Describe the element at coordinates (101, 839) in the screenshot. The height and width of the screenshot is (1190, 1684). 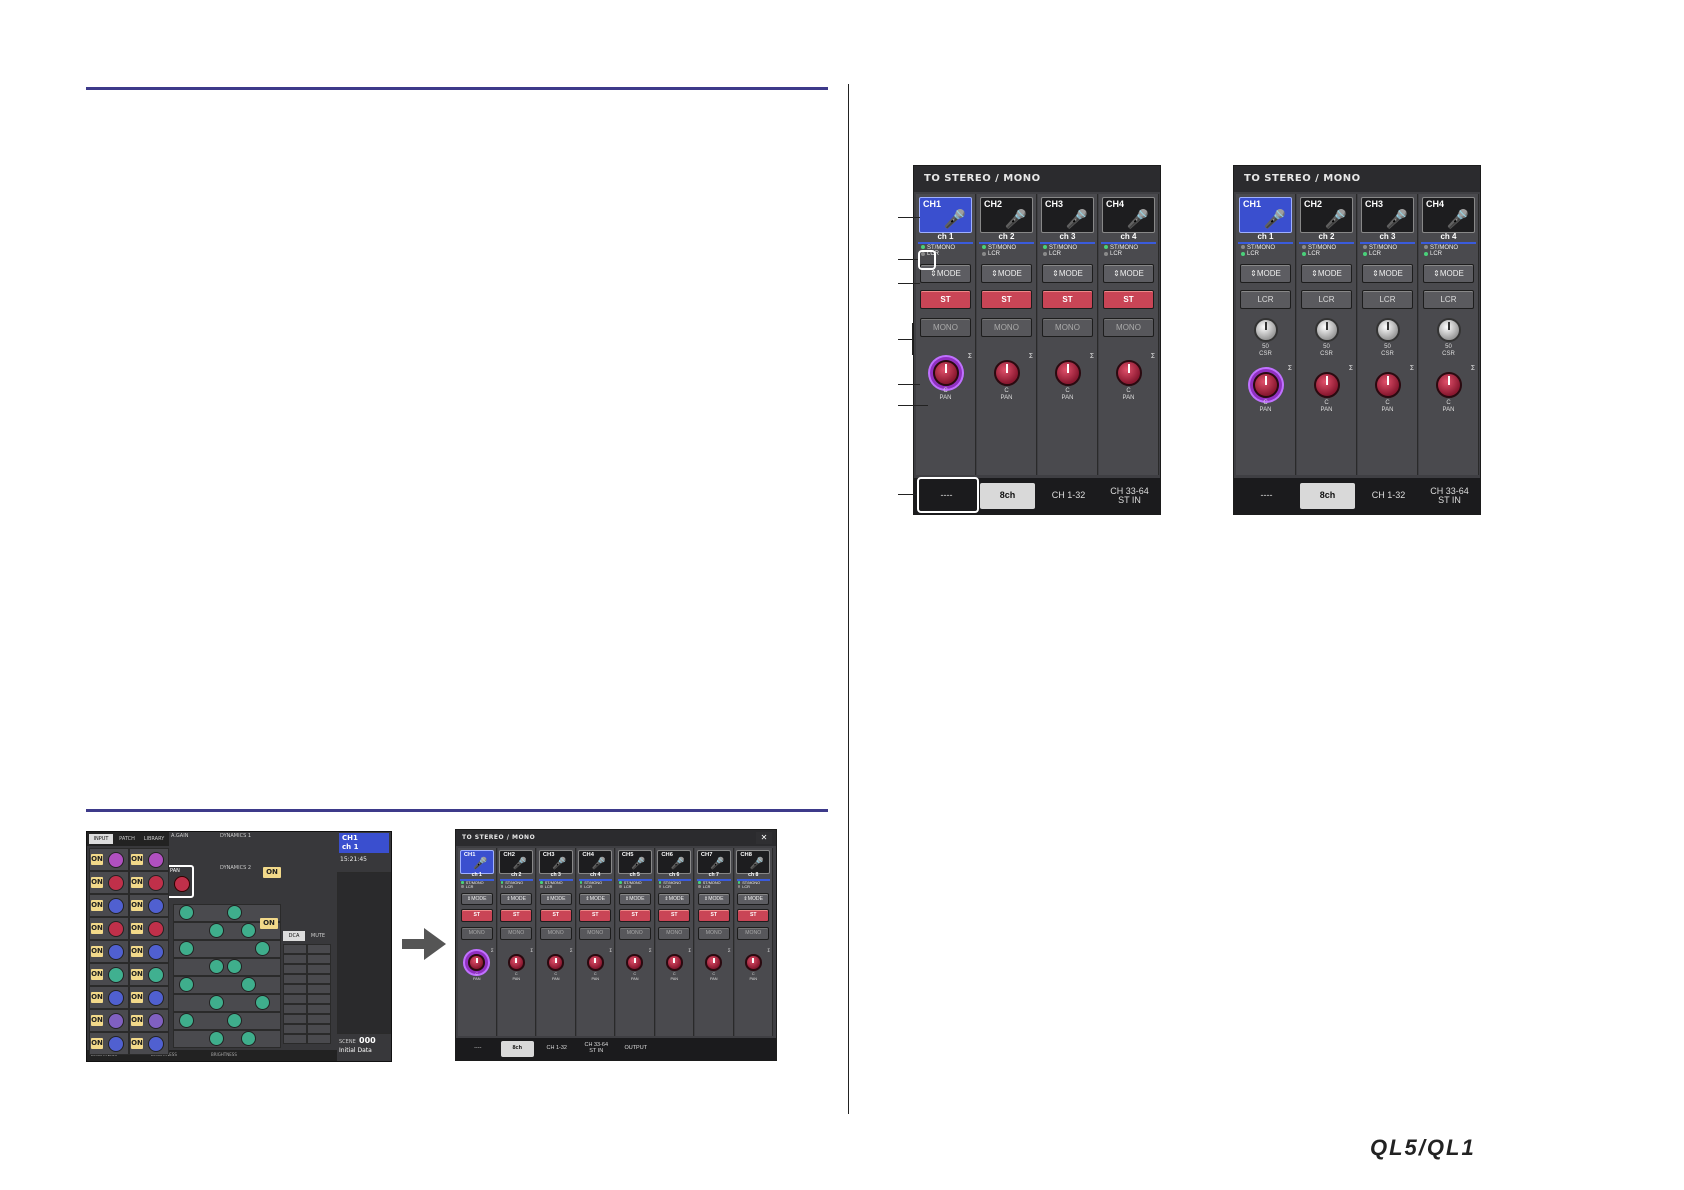
I see `overview-tab-input: INPUT` at that location.